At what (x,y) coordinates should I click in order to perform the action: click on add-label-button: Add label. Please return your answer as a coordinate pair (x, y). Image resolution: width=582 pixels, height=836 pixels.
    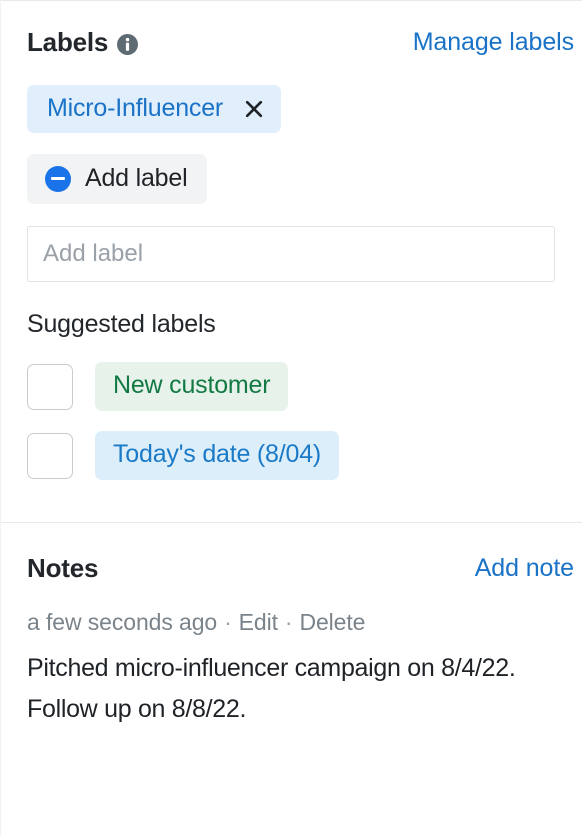
    Looking at the image, I should click on (117, 179).